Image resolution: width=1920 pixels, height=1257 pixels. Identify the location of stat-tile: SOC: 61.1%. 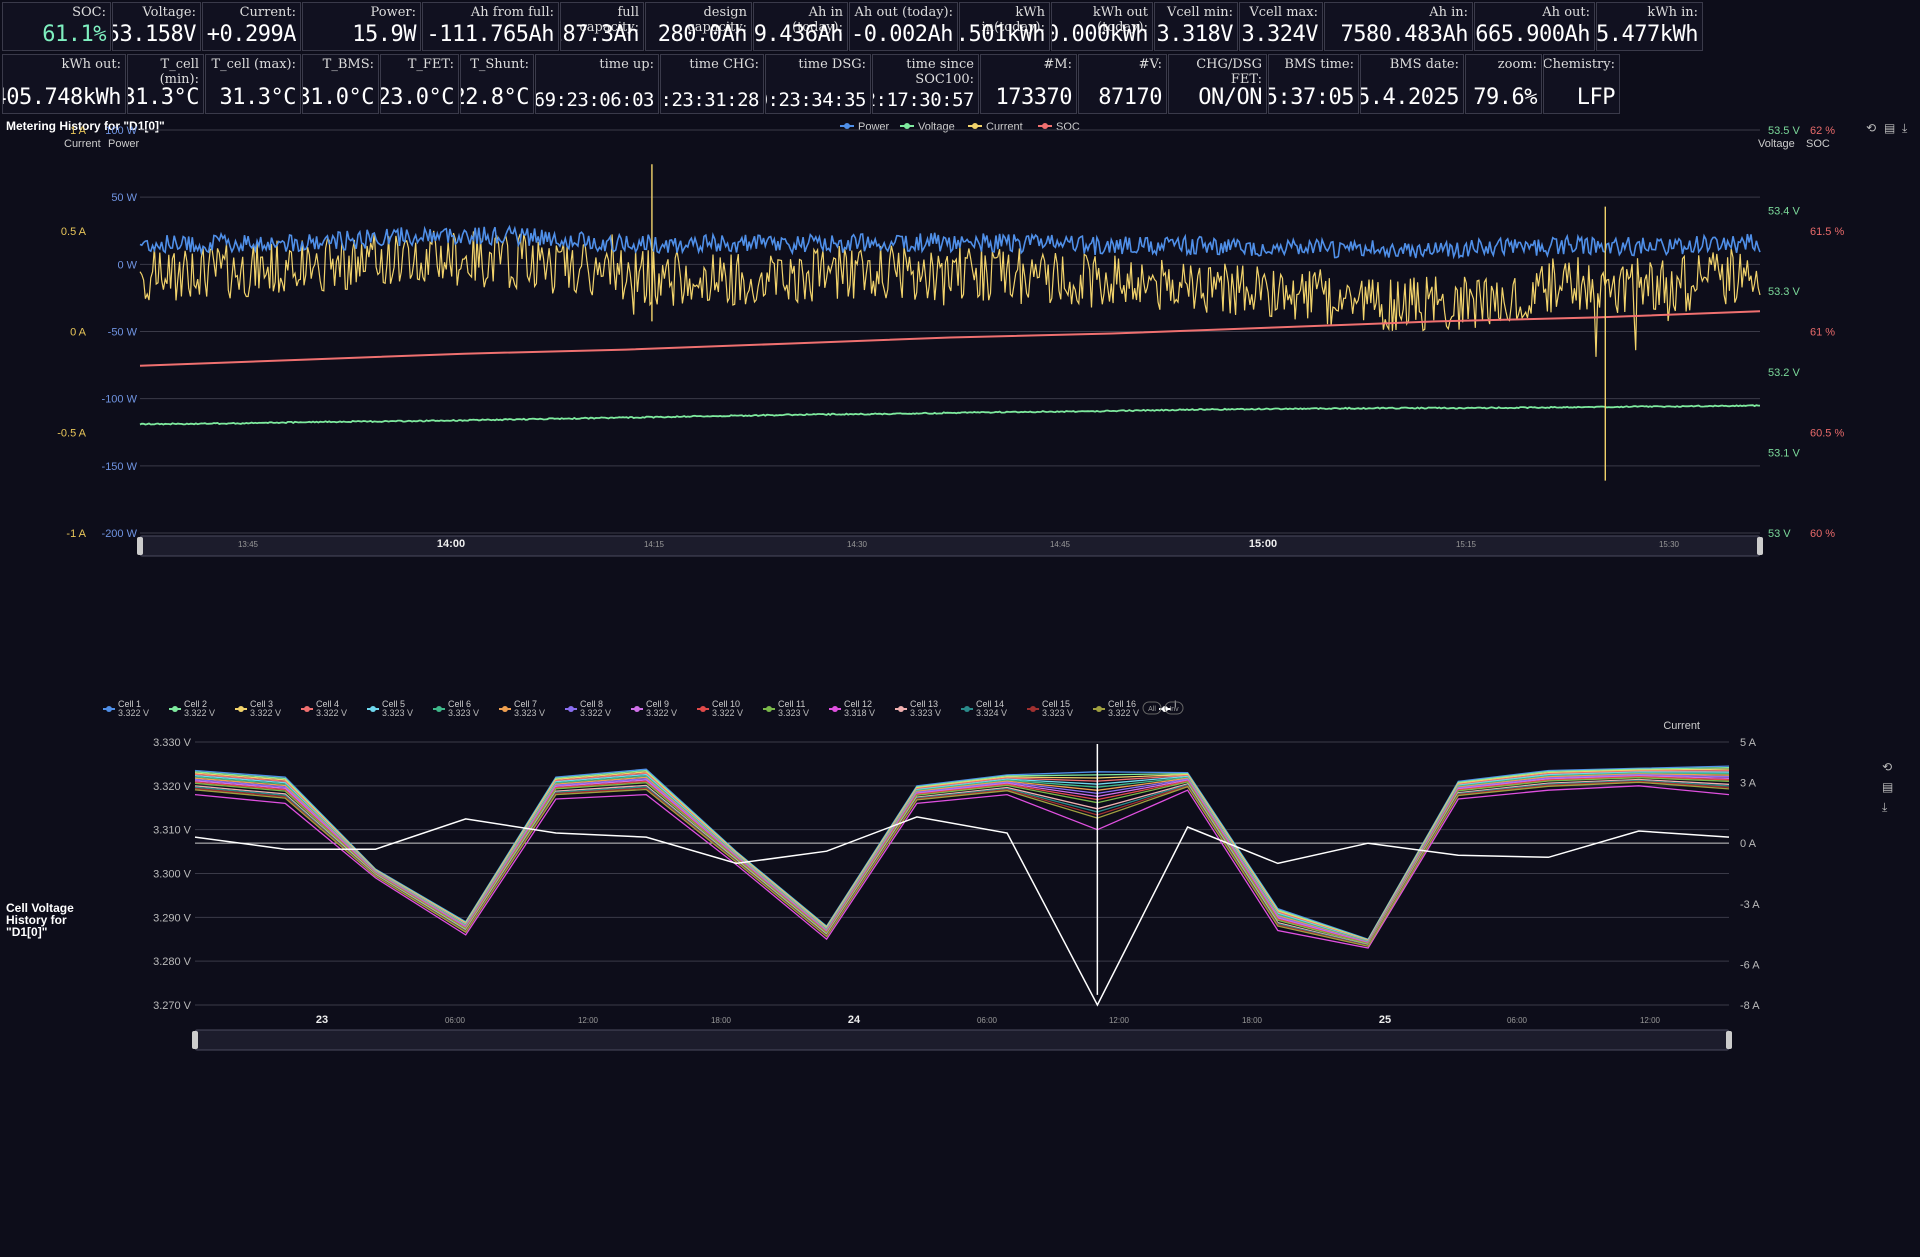
(56, 26).